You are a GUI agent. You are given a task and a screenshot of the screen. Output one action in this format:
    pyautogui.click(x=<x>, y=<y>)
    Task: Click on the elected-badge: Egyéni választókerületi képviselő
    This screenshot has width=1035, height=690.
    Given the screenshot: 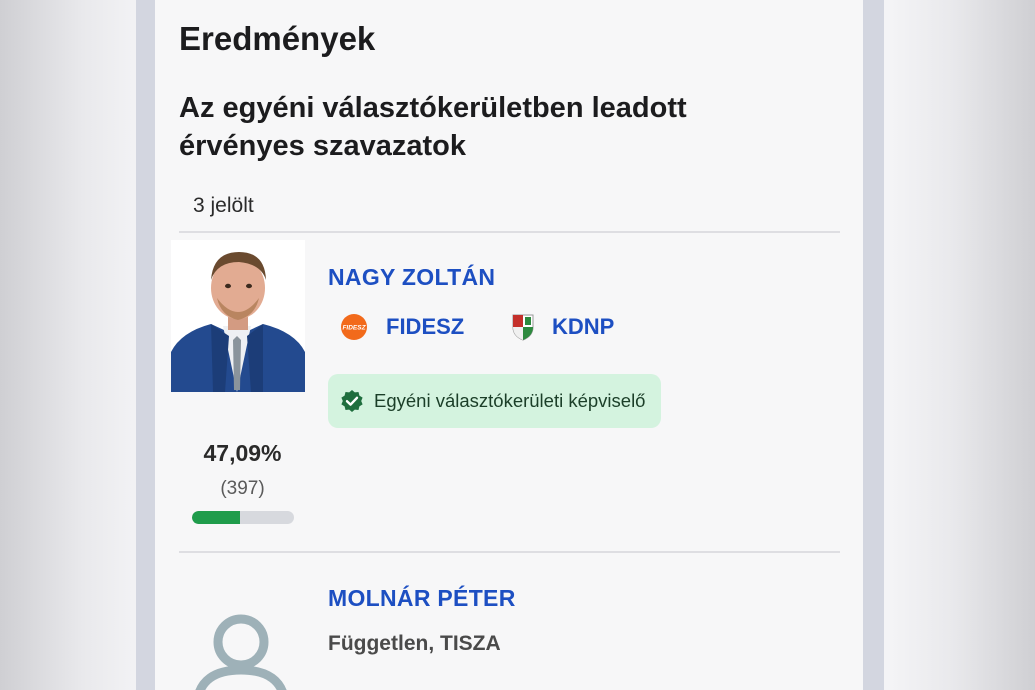 What is the action you would take?
    pyautogui.click(x=495, y=401)
    